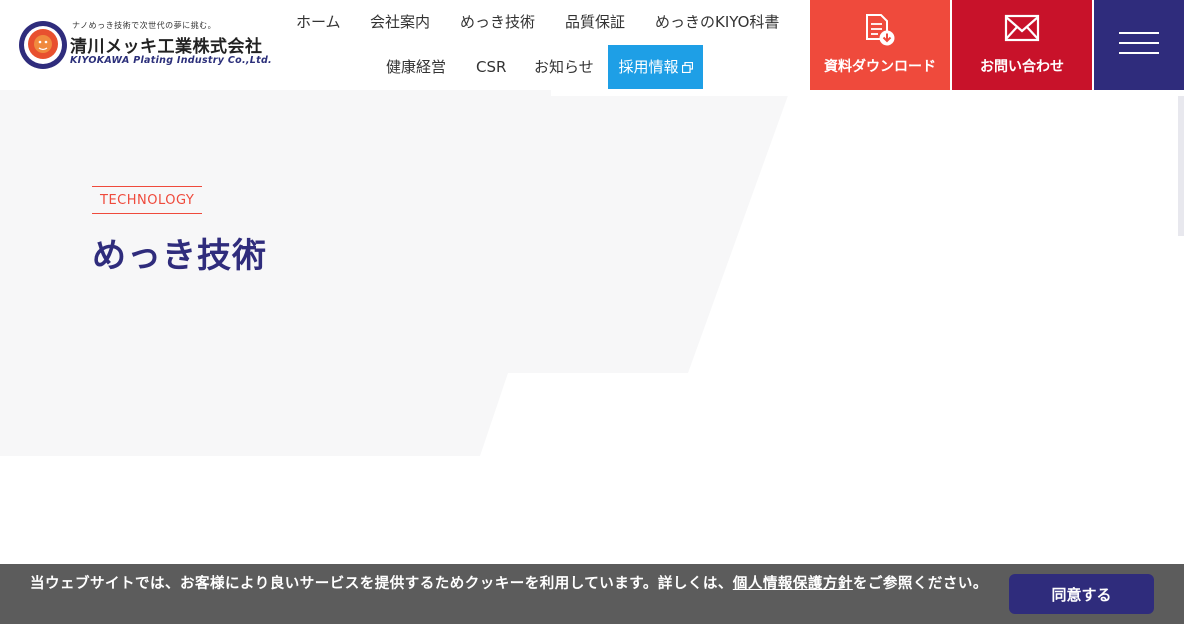 The width and height of the screenshot is (1184, 624). Describe the element at coordinates (742, 93) in the screenshot. I see `hero-image-fragment` at that location.